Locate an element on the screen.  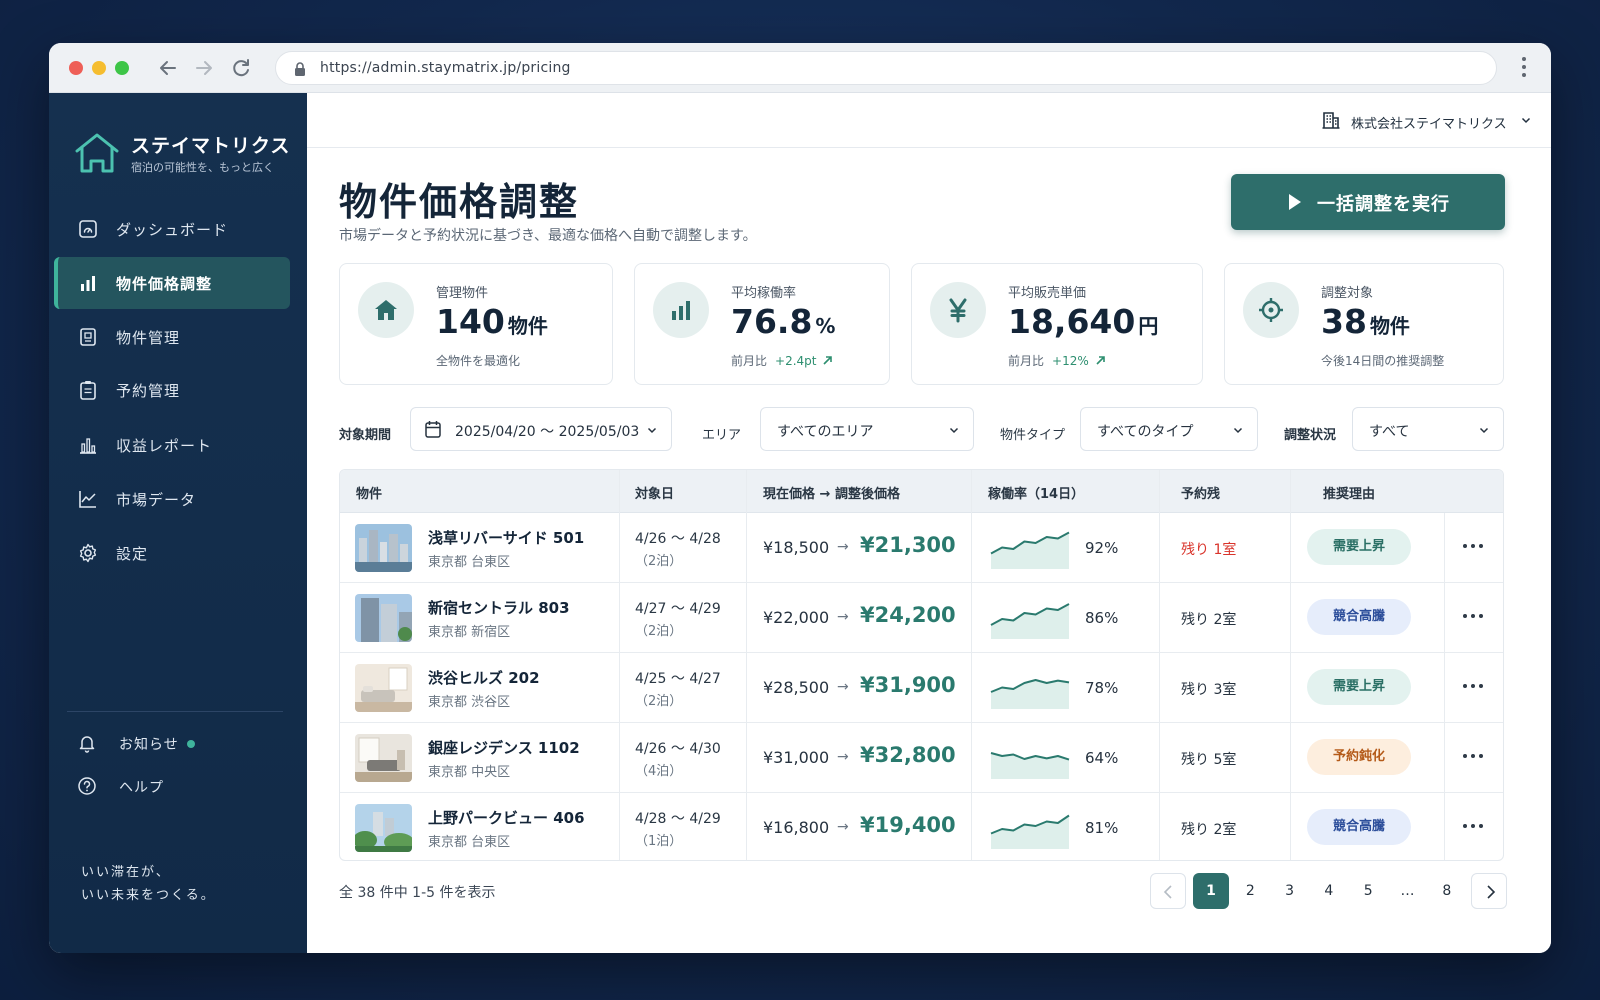
kpi-card-targets: 調整対象 38 物件 今後14日間の推奨調整 is located at coordinates (1364, 324).